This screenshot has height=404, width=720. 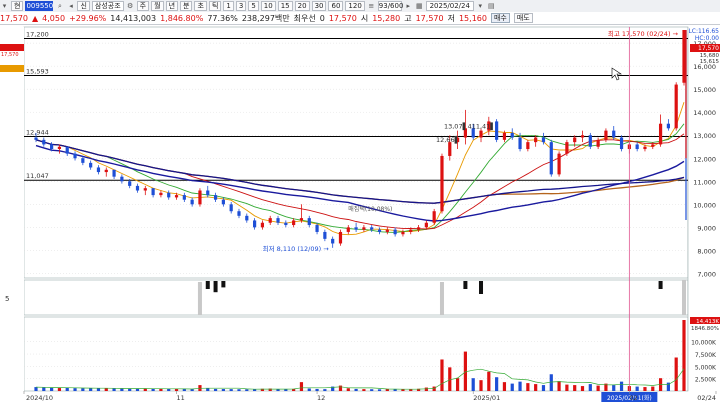 What do you see at coordinates (704, 113) in the screenshot?
I see `y-tick-label: 14,000` at bounding box center [704, 113].